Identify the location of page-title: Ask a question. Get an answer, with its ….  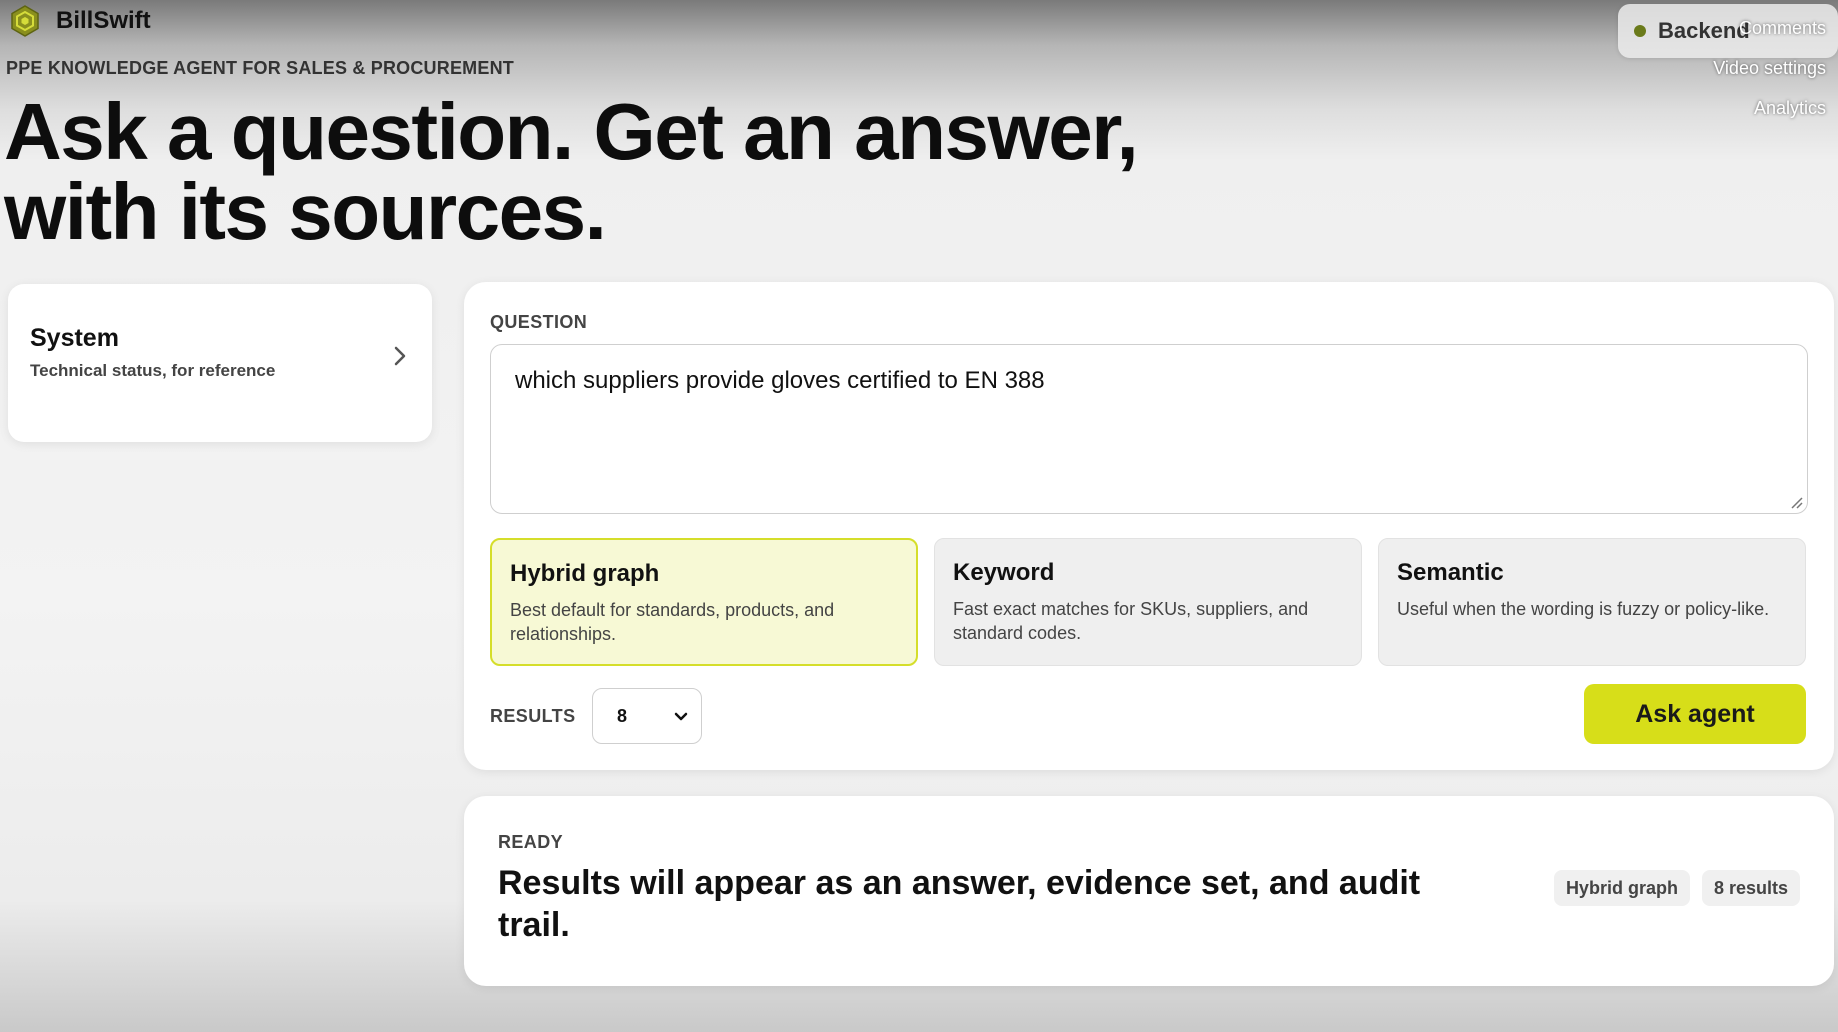
(604, 172).